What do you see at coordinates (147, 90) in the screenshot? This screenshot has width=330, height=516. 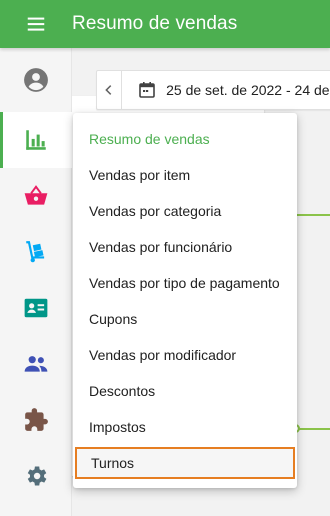 I see `calendar-icon` at bounding box center [147, 90].